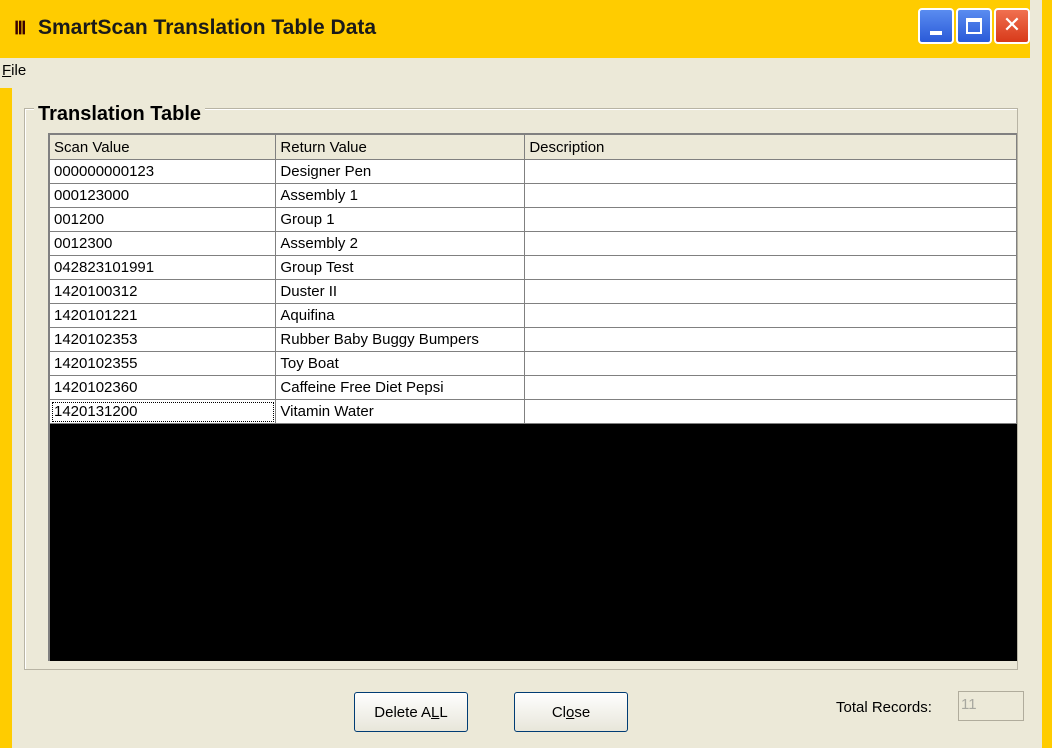 Image resolution: width=1052 pixels, height=748 pixels. I want to click on cell-scan-value: 001200, so click(163, 219).